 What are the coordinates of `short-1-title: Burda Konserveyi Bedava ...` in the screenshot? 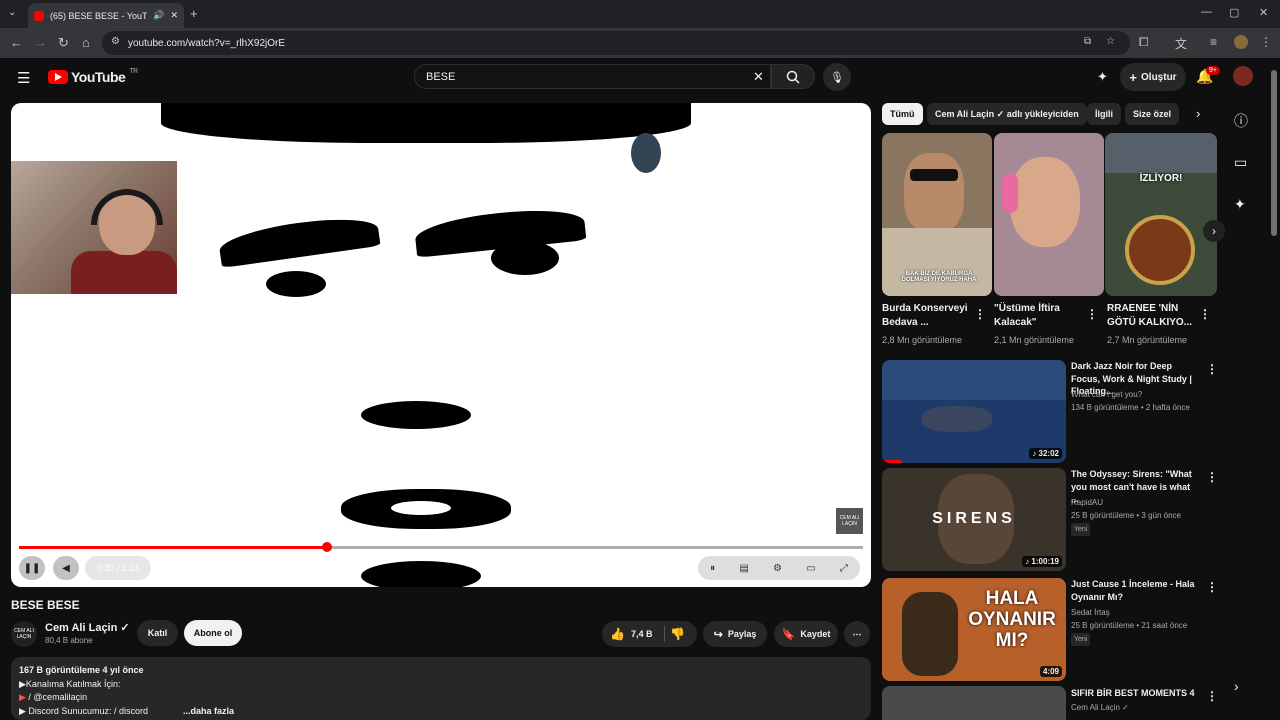 It's located at (928, 316).